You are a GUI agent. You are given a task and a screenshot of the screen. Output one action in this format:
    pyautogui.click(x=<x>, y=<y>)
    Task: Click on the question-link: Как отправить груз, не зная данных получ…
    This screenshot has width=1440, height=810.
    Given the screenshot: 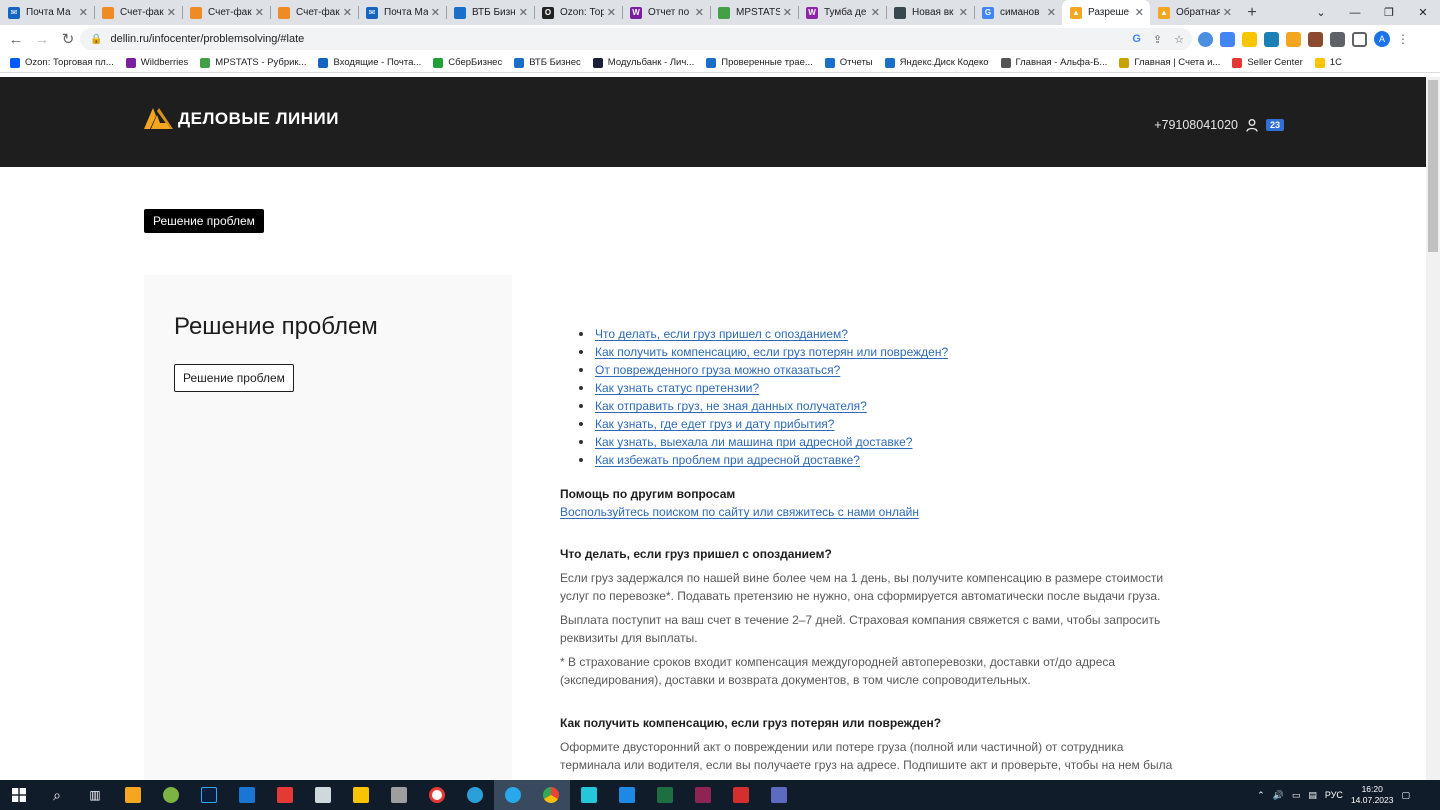 What is the action you would take?
    pyautogui.click(x=731, y=406)
    